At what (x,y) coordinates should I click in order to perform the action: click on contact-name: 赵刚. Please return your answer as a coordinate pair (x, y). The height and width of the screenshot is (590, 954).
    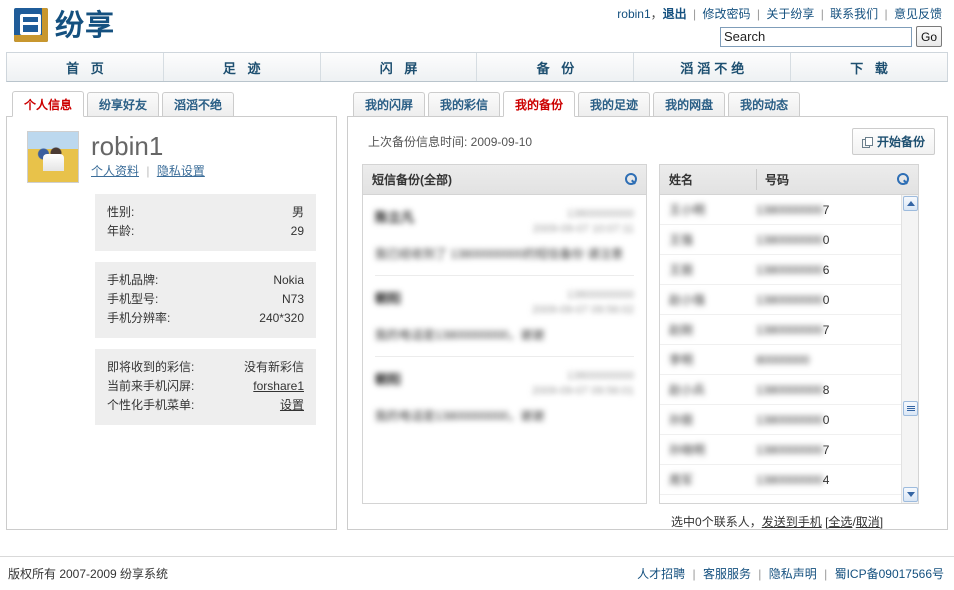
    Looking at the image, I should click on (681, 330).